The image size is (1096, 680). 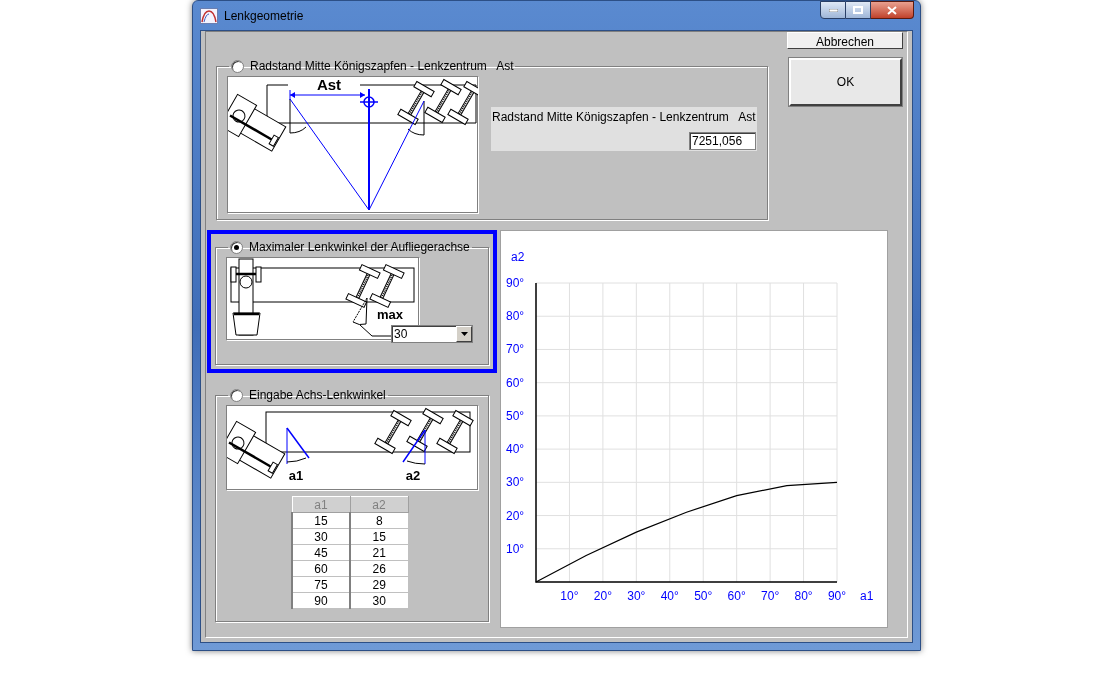 What do you see at coordinates (518, 257) in the screenshot?
I see `y-axis-label: a2` at bounding box center [518, 257].